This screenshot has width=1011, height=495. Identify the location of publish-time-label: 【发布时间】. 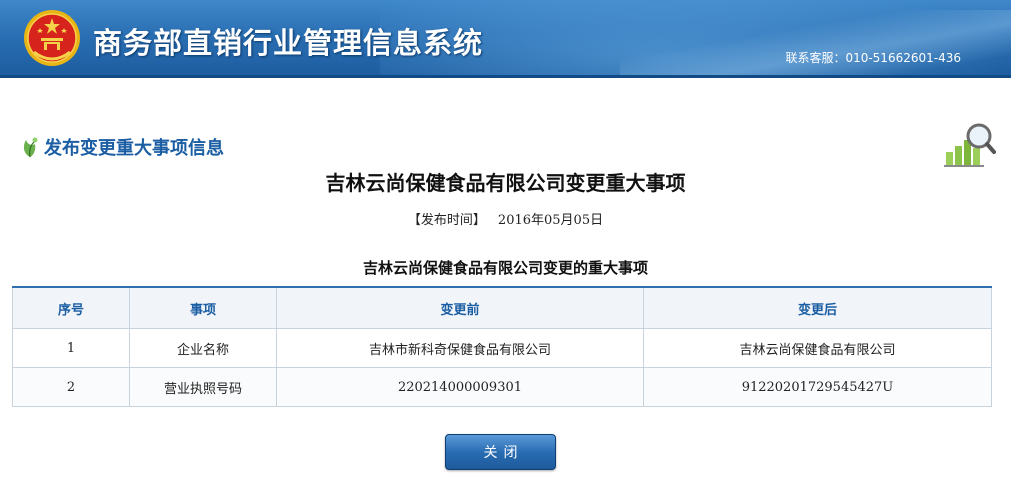
(446, 220).